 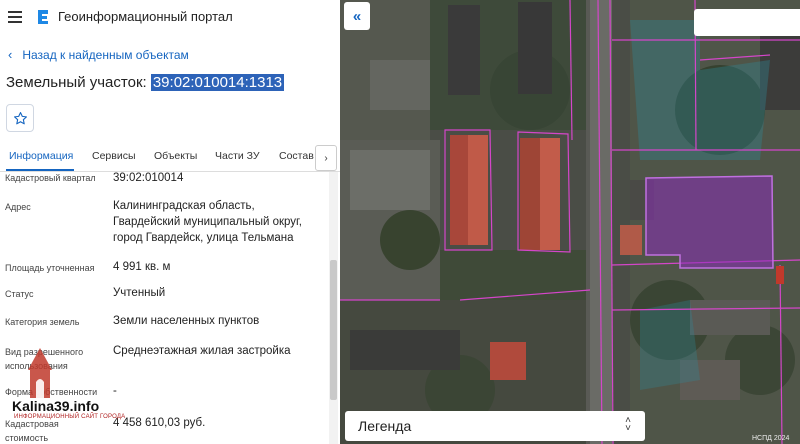 What do you see at coordinates (15, 17) in the screenshot?
I see `menu-icon` at bounding box center [15, 17].